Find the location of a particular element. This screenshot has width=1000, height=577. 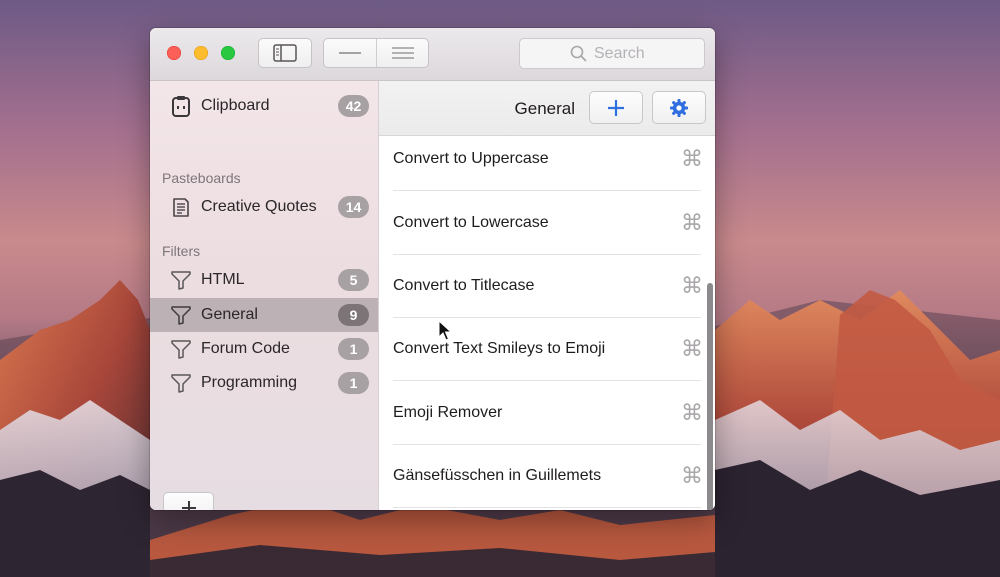

hamburger-icon is located at coordinates (403, 53).